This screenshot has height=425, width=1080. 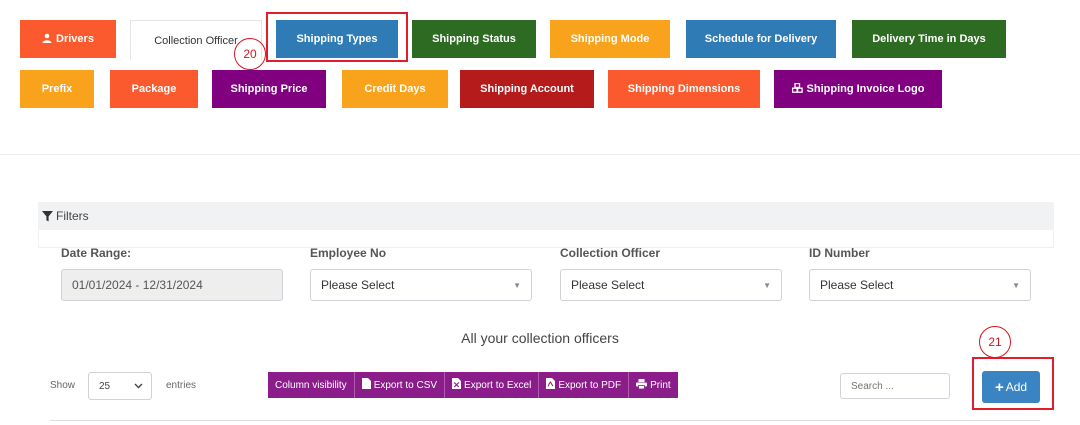 I want to click on tab-shipping-price-label: Shipping Price, so click(x=269, y=89).